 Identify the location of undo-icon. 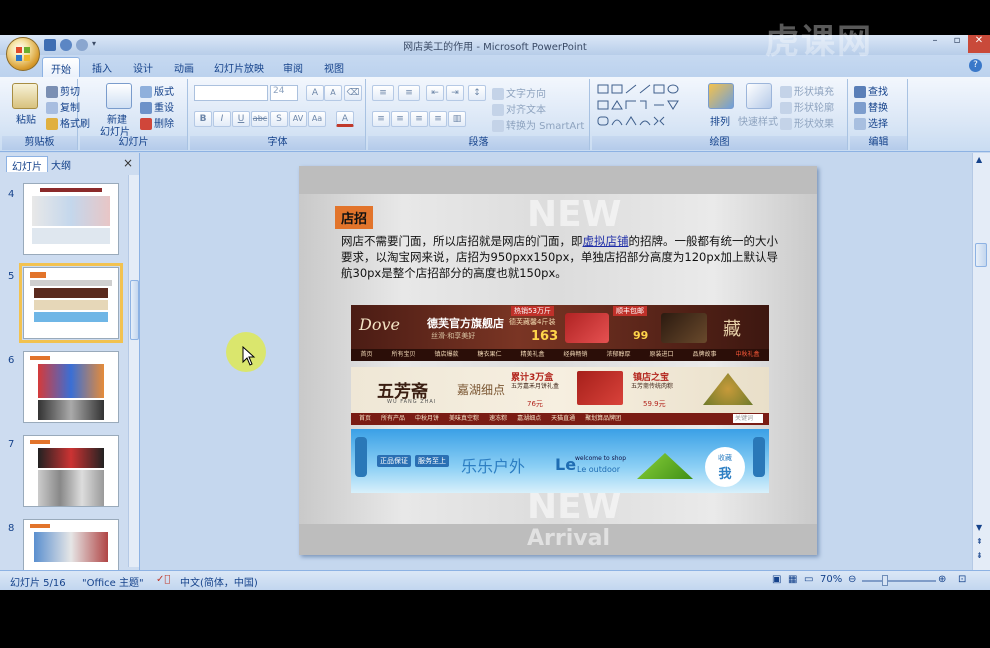
(66, 45).